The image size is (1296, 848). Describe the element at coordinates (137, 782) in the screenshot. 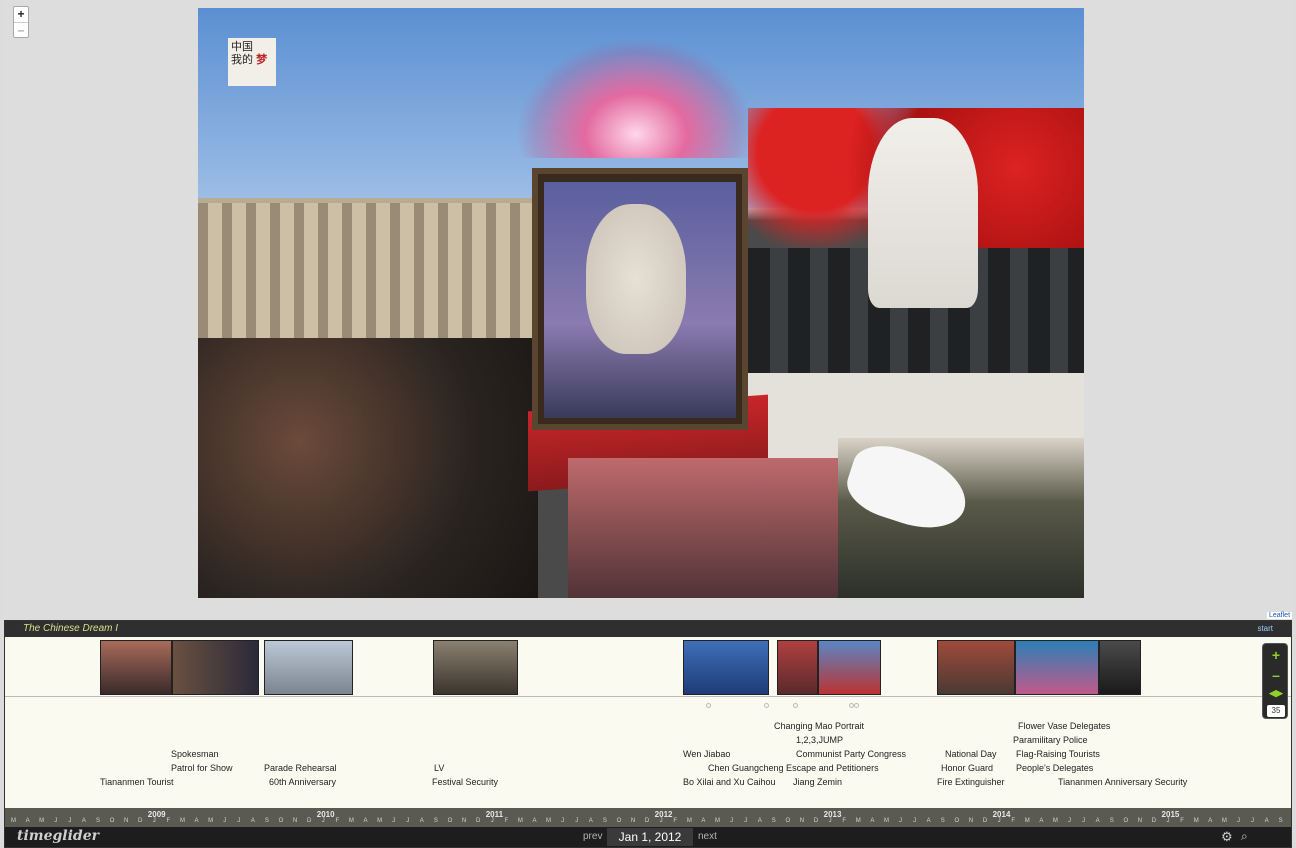

I see `event-tiananmen-tourist: Tiananmen Tourist` at that location.